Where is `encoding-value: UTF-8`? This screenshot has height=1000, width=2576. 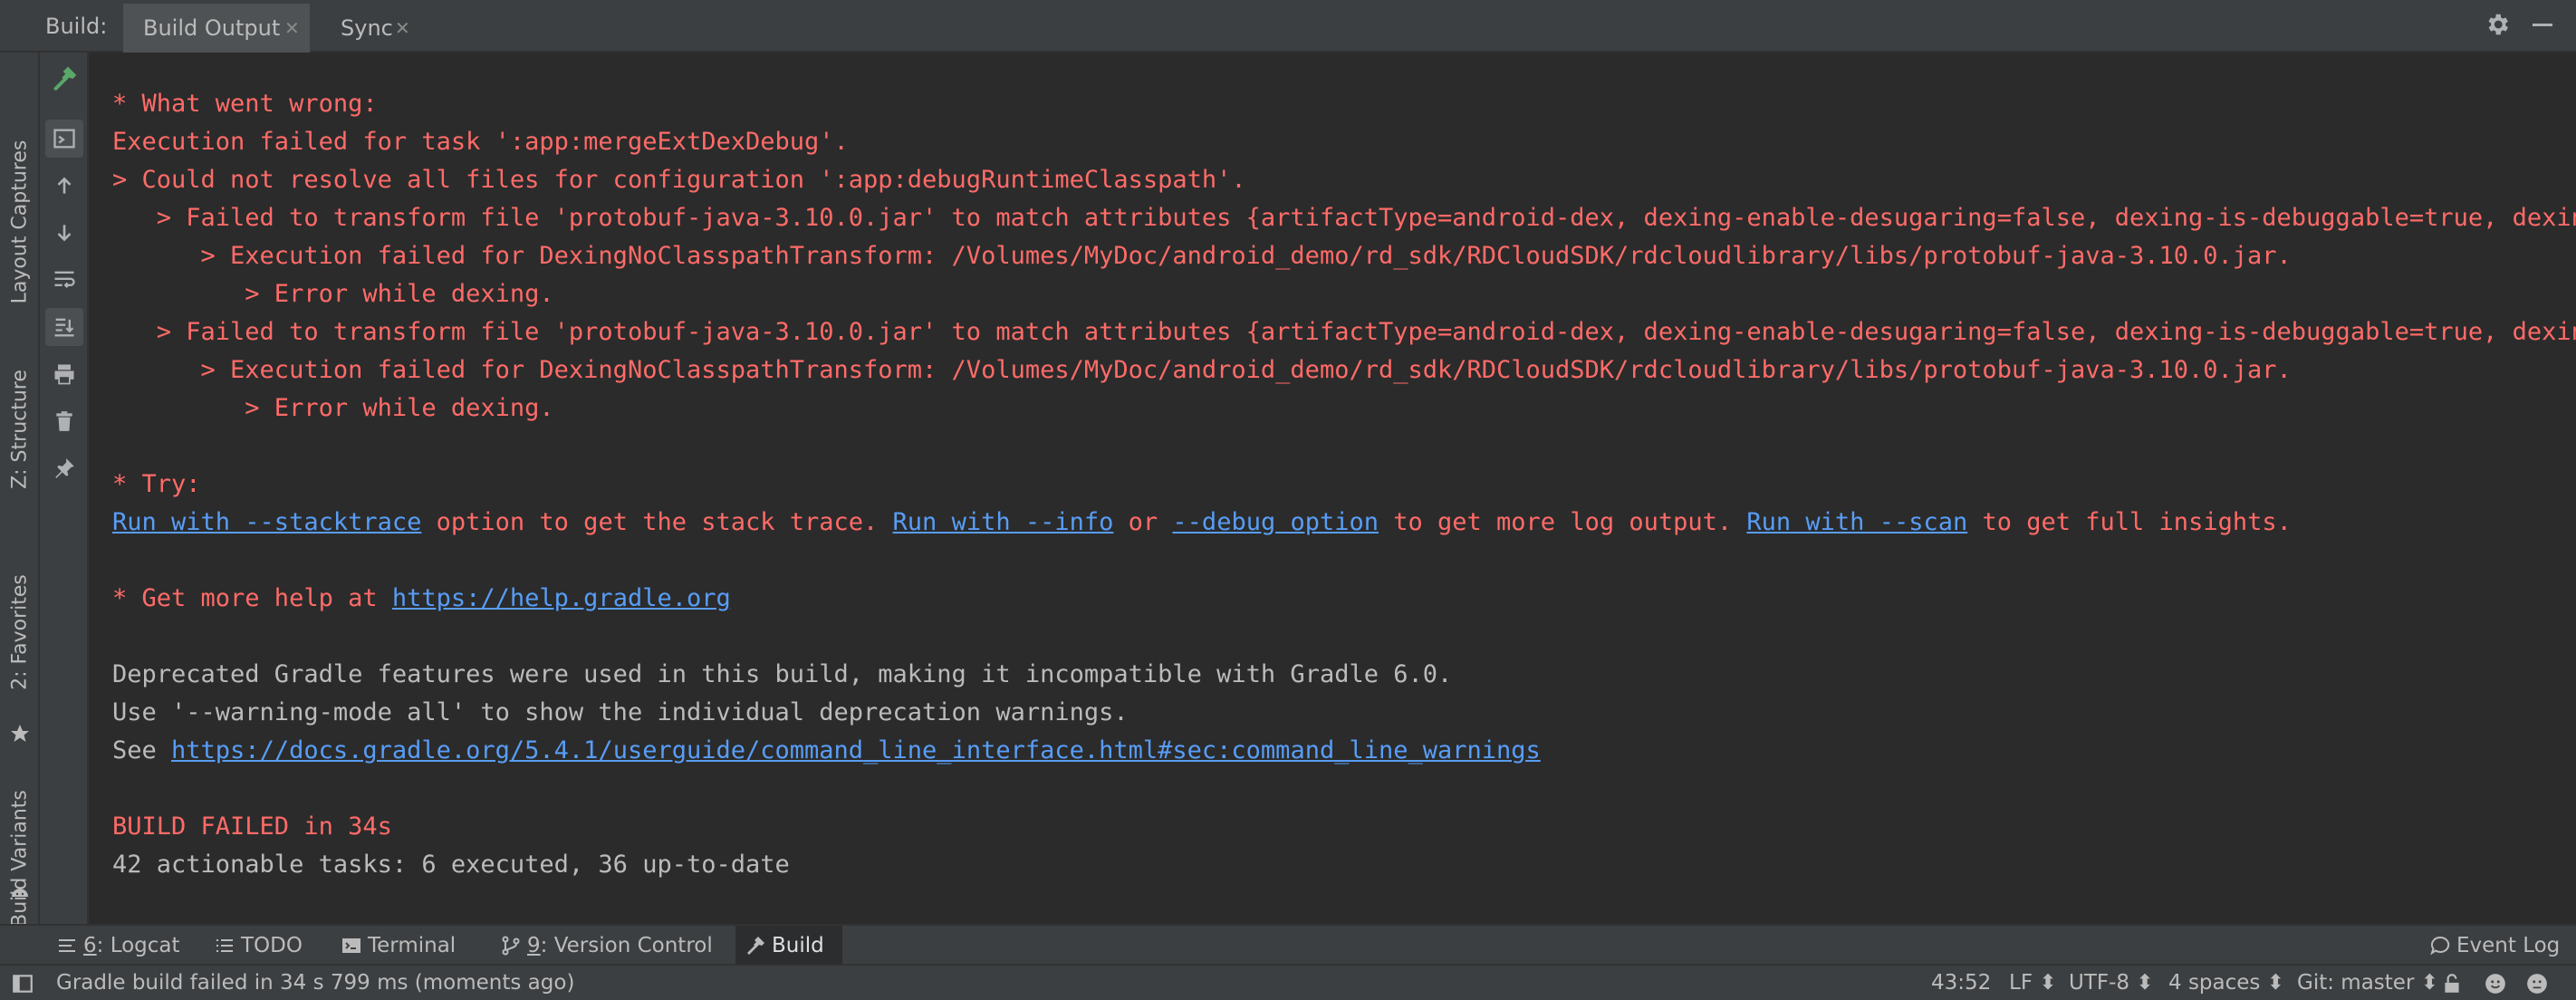 encoding-value: UTF-8 is located at coordinates (2099, 983).